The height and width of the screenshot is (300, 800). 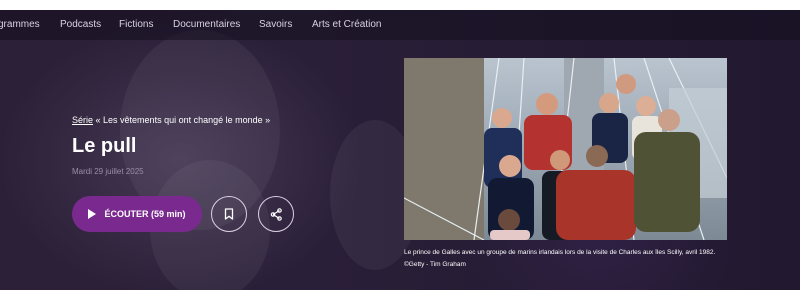 What do you see at coordinates (20, 24) in the screenshot?
I see `nav-item-programmes: grammes` at bounding box center [20, 24].